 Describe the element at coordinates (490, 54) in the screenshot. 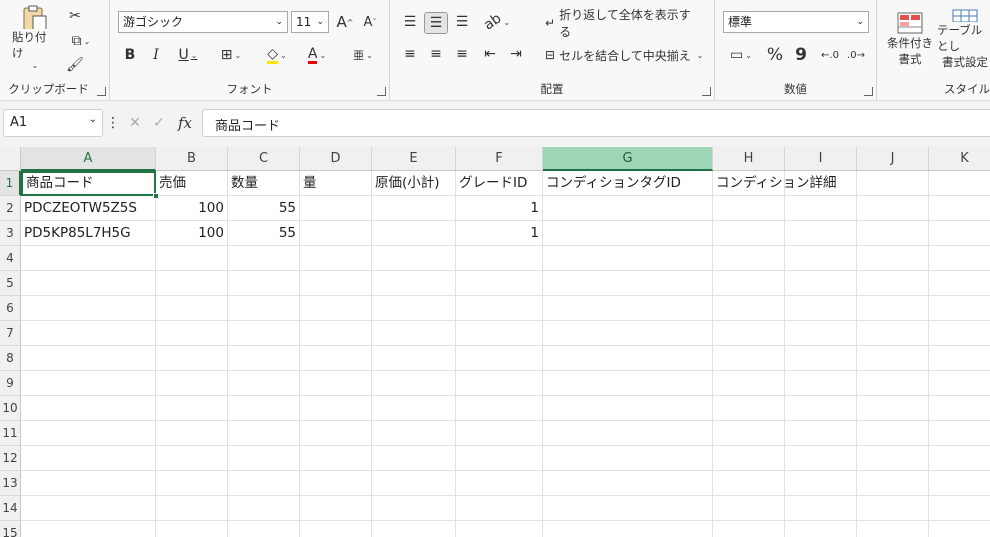

I see `decrease-indent-button: ⇤` at that location.